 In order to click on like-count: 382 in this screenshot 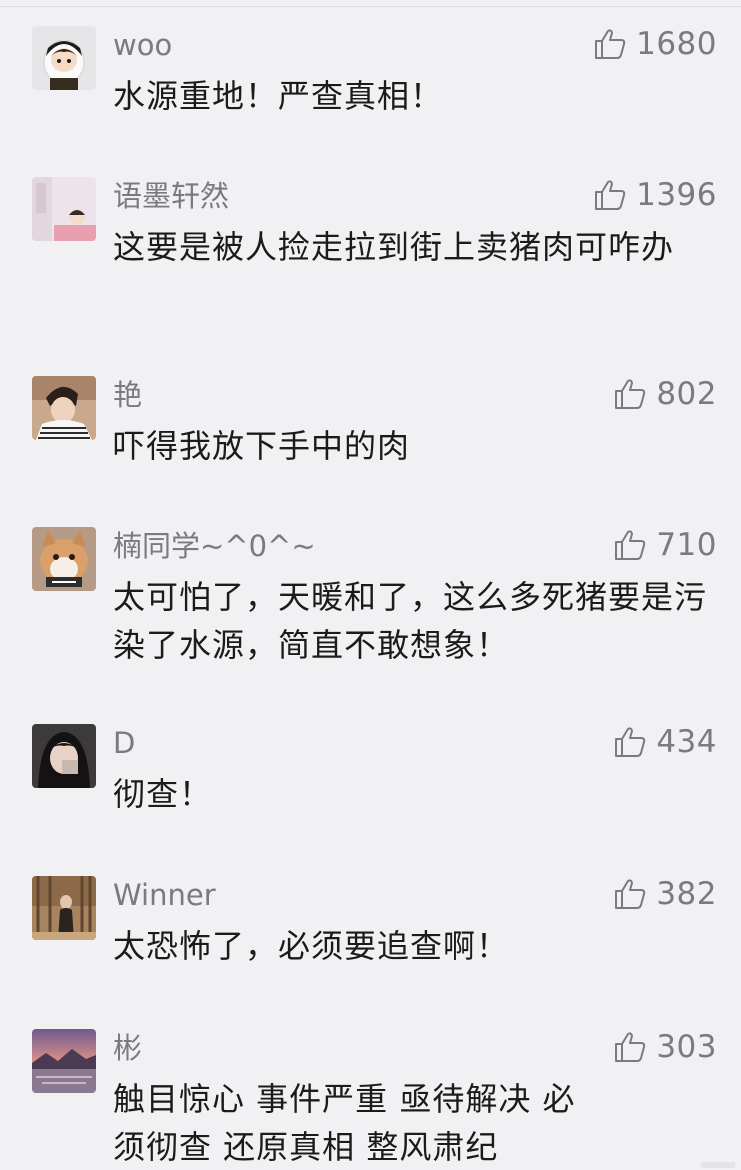, I will do `click(686, 894)`.